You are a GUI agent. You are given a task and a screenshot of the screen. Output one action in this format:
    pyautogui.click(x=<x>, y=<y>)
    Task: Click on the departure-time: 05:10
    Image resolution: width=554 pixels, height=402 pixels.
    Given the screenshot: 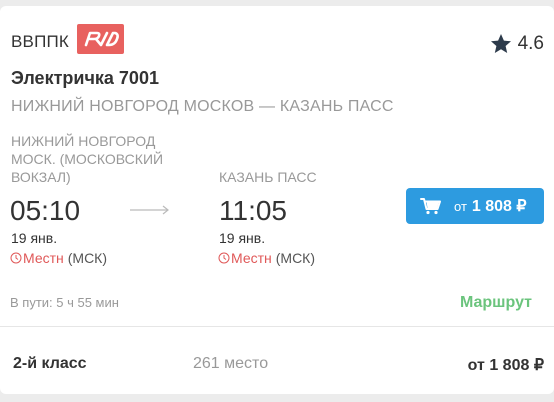 What is the action you would take?
    pyautogui.click(x=45, y=210)
    